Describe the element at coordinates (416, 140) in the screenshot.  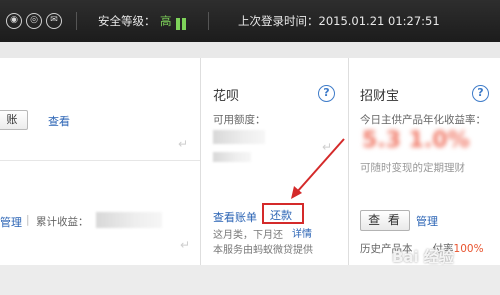
I see `blurred-rate: 5.3 1.0%` at that location.